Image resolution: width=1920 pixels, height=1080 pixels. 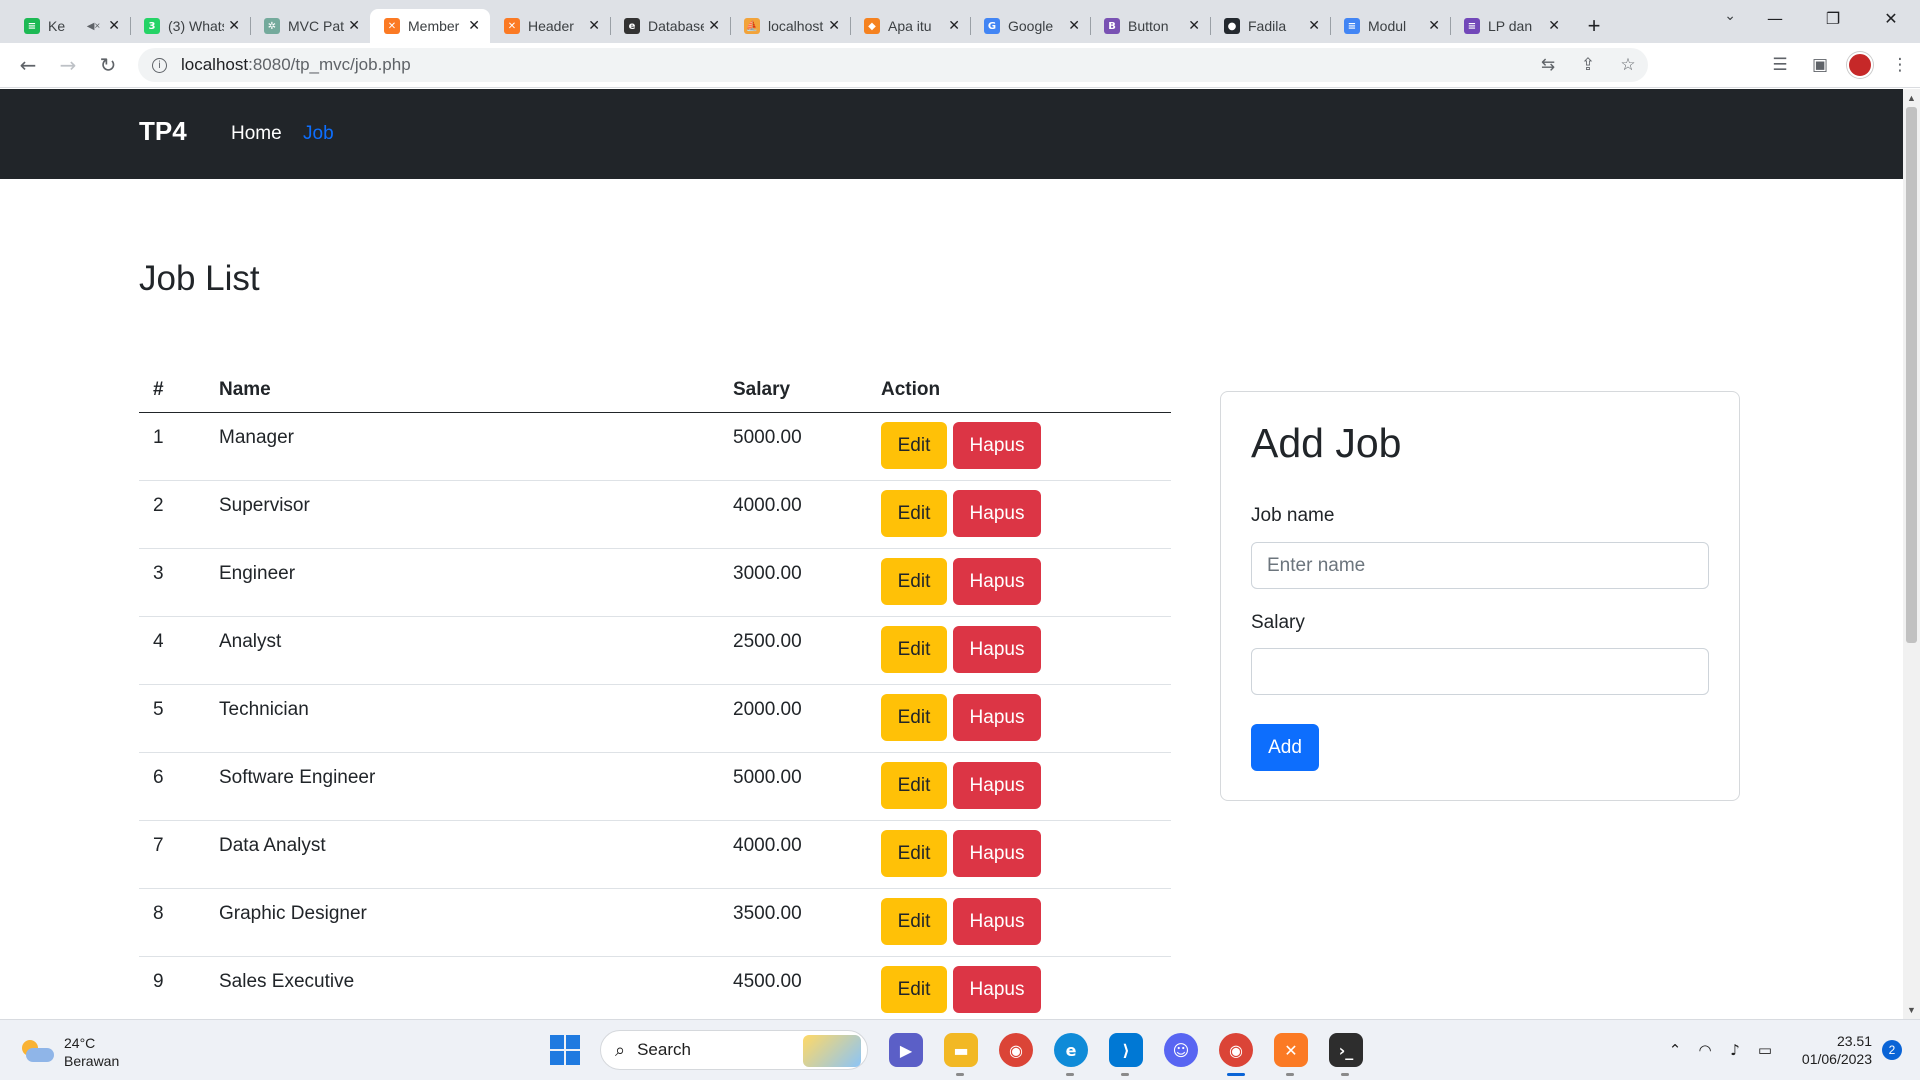 I want to click on reload-icon: ↻, so click(x=108, y=65).